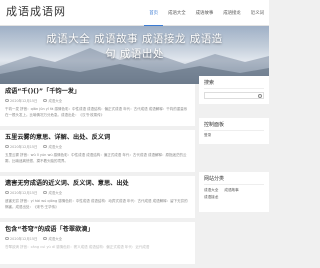 The image size is (320, 268). What do you see at coordinates (260, 95) in the screenshot?
I see `search-icon` at bounding box center [260, 95].